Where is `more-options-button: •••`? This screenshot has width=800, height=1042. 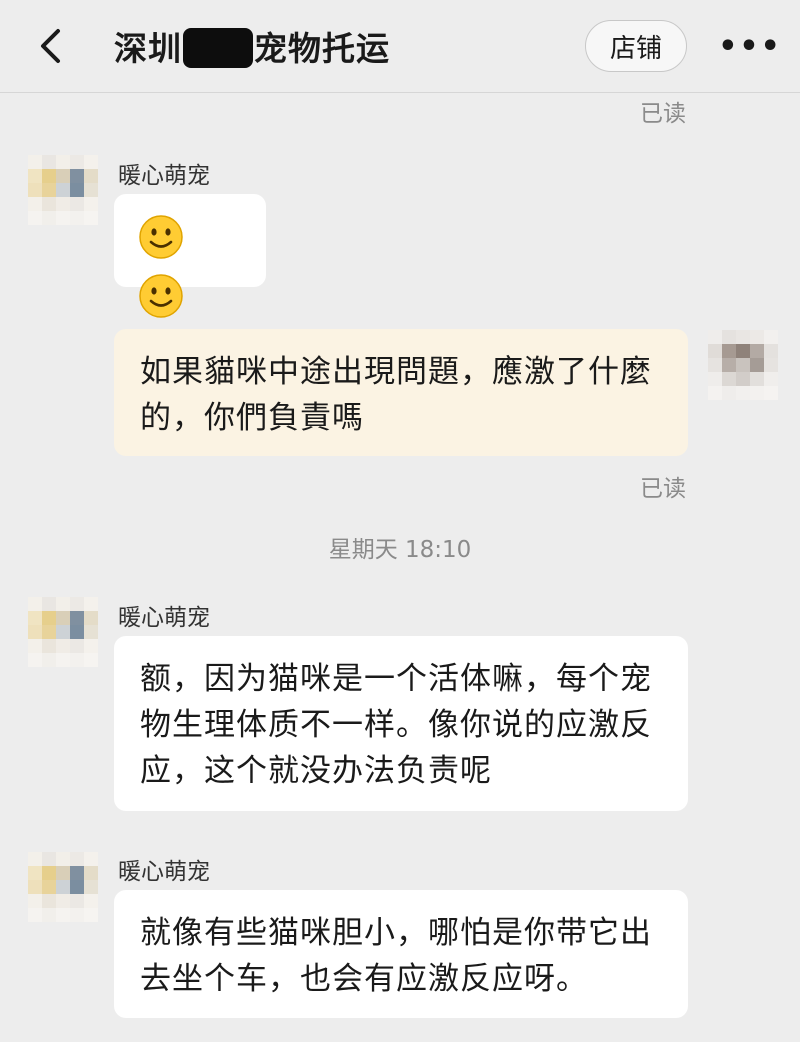 more-options-button: ••• is located at coordinates (749, 46).